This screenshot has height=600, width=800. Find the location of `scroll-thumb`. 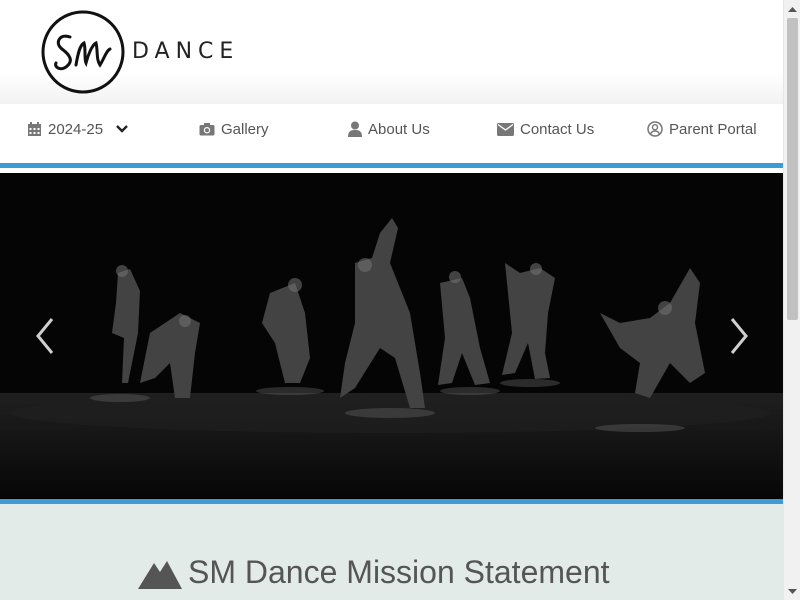

scroll-thumb is located at coordinates (792, 169).